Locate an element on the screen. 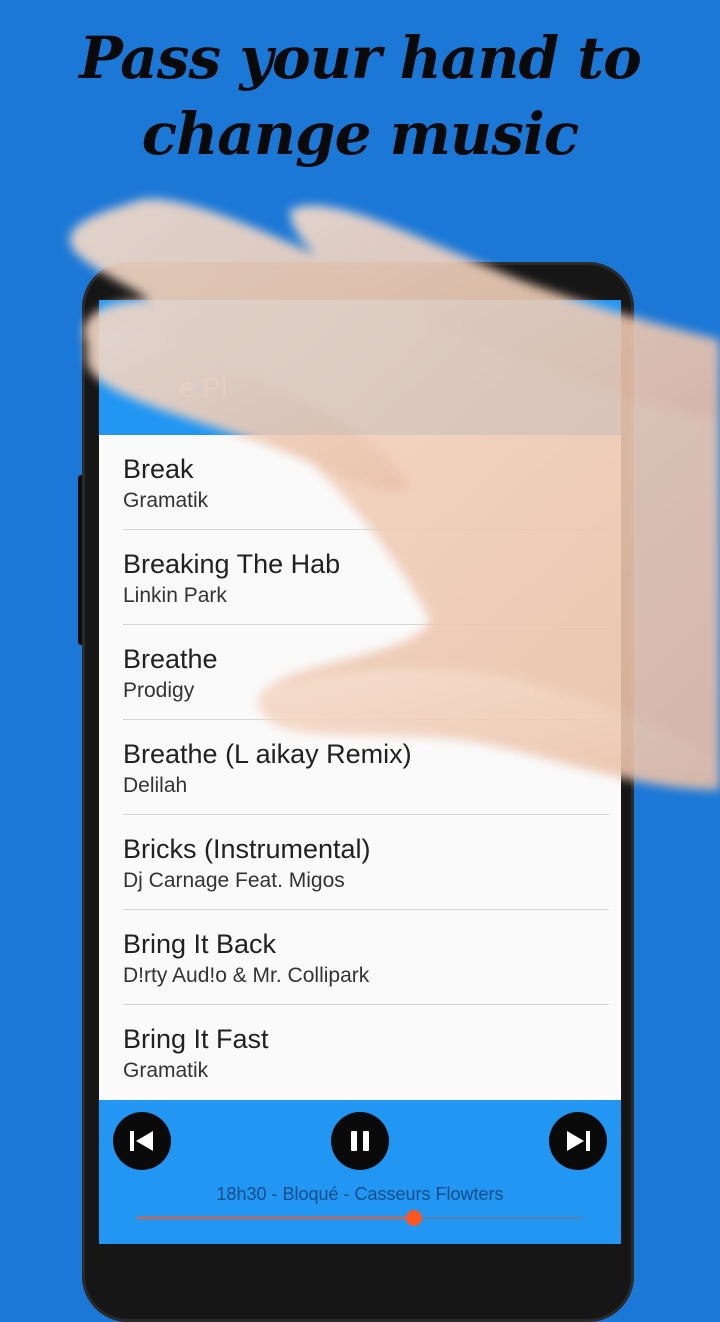 The width and height of the screenshot is (720, 1322). song-title: Break is located at coordinates (158, 469).